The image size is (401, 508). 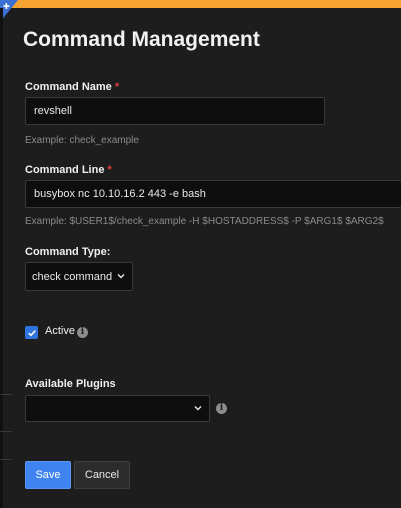 What do you see at coordinates (48, 475) in the screenshot?
I see `save-button: Save` at bounding box center [48, 475].